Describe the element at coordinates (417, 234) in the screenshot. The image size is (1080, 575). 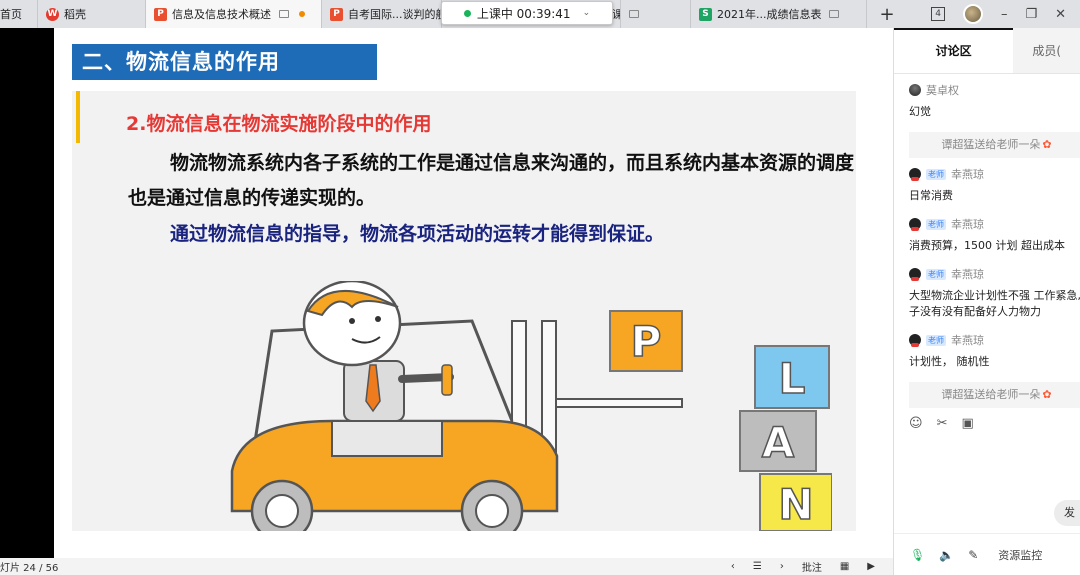
I see `slide-paragraph-2: 通过物流信息的指导，物流各项活动的运转才能得到保证。` at that location.